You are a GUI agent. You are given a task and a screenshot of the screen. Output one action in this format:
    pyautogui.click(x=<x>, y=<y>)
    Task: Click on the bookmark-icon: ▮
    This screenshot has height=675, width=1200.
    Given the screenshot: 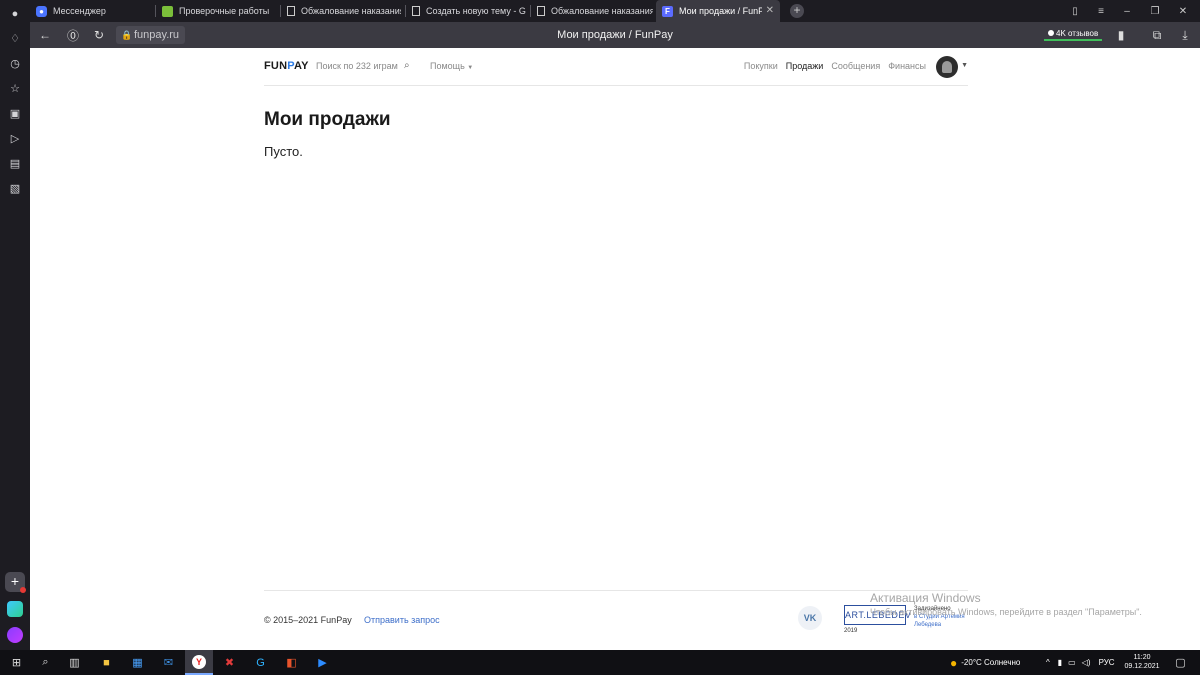 What is the action you would take?
    pyautogui.click(x=1121, y=35)
    